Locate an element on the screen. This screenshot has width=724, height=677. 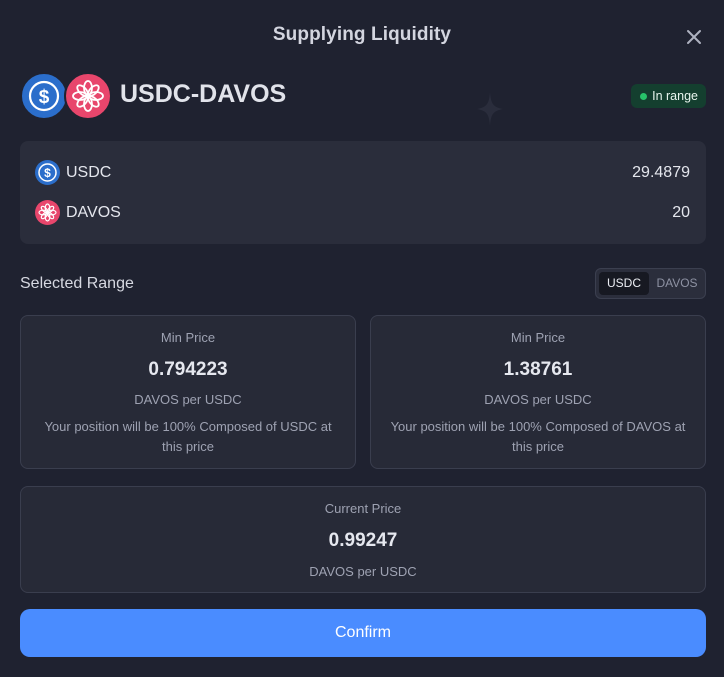
amount-row-davos: DAVOS 20 is located at coordinates (362, 213).